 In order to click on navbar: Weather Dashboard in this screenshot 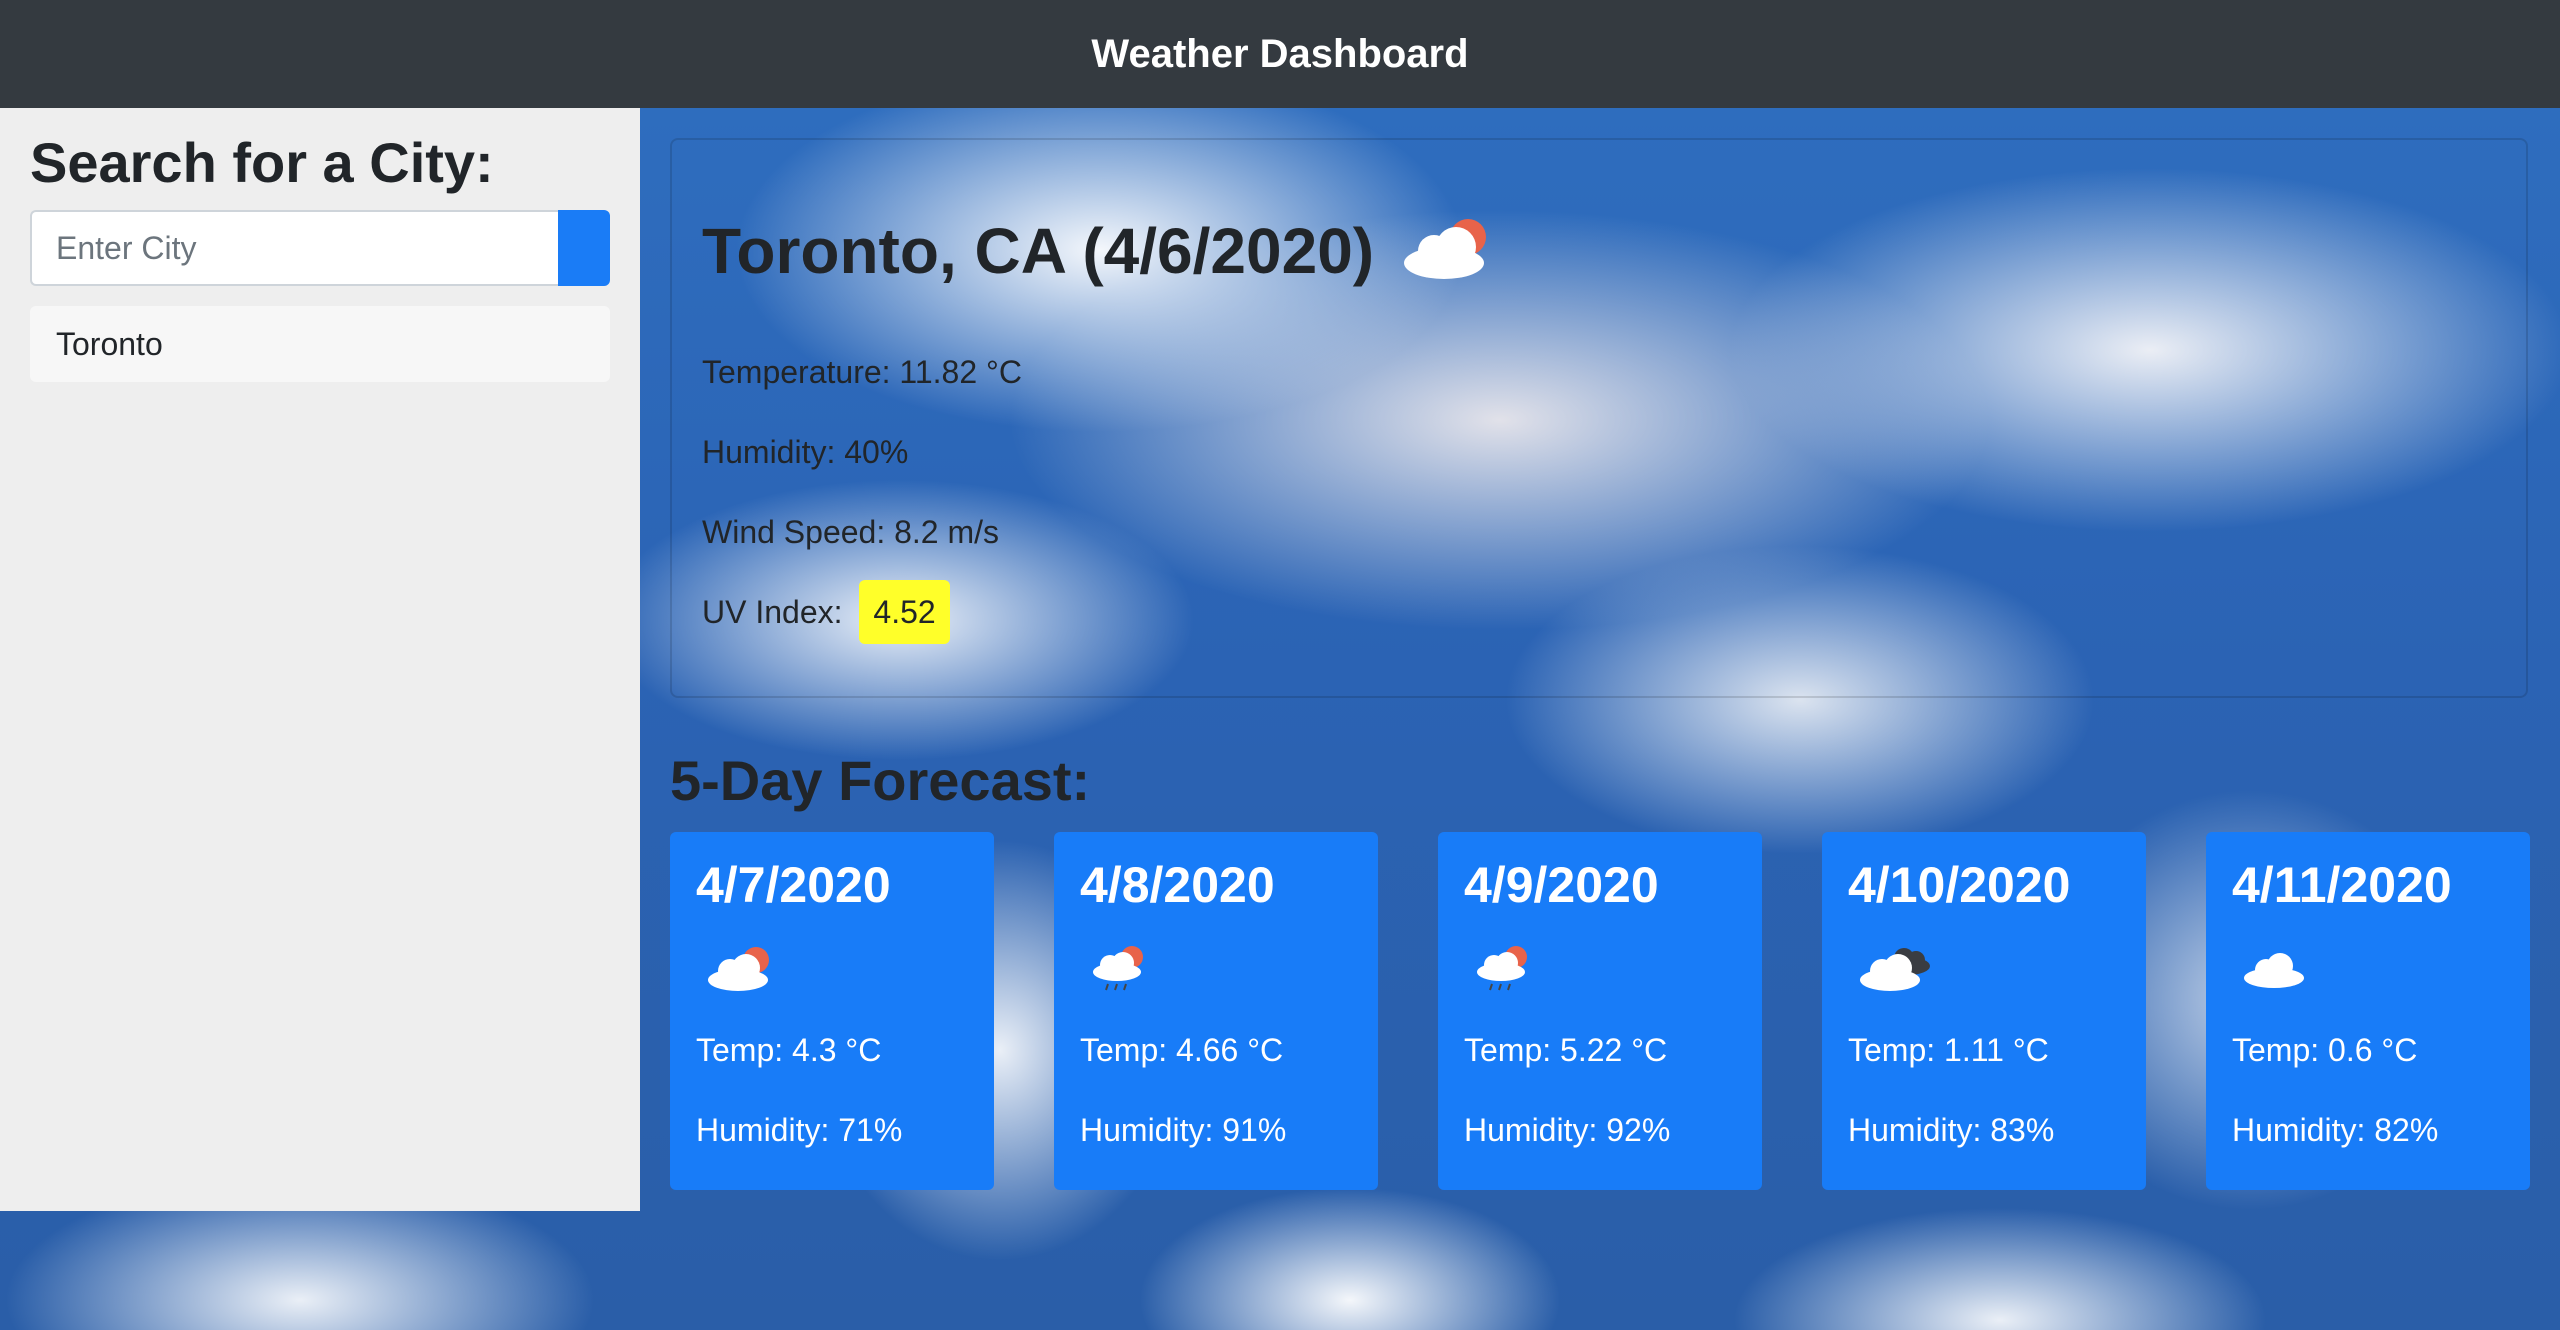, I will do `click(1280, 54)`.